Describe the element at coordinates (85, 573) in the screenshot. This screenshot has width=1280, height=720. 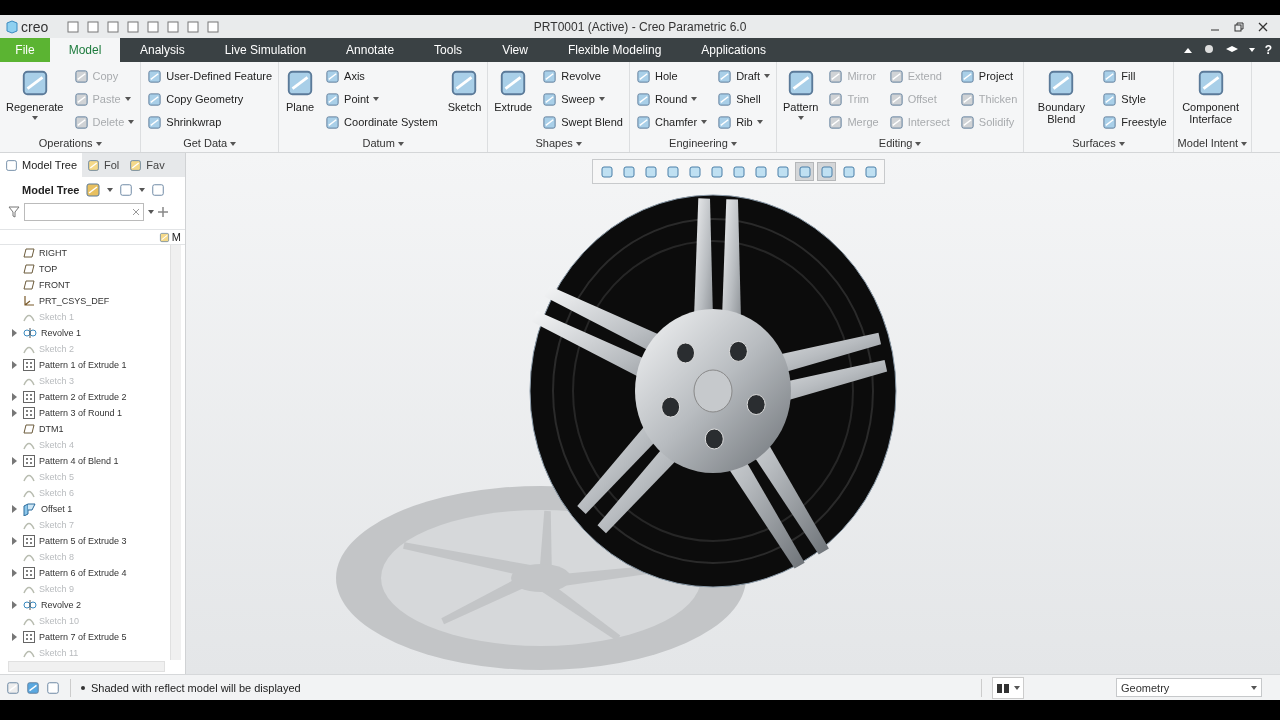
I see `tree-item: Pattern 6 of Extrude 4` at that location.